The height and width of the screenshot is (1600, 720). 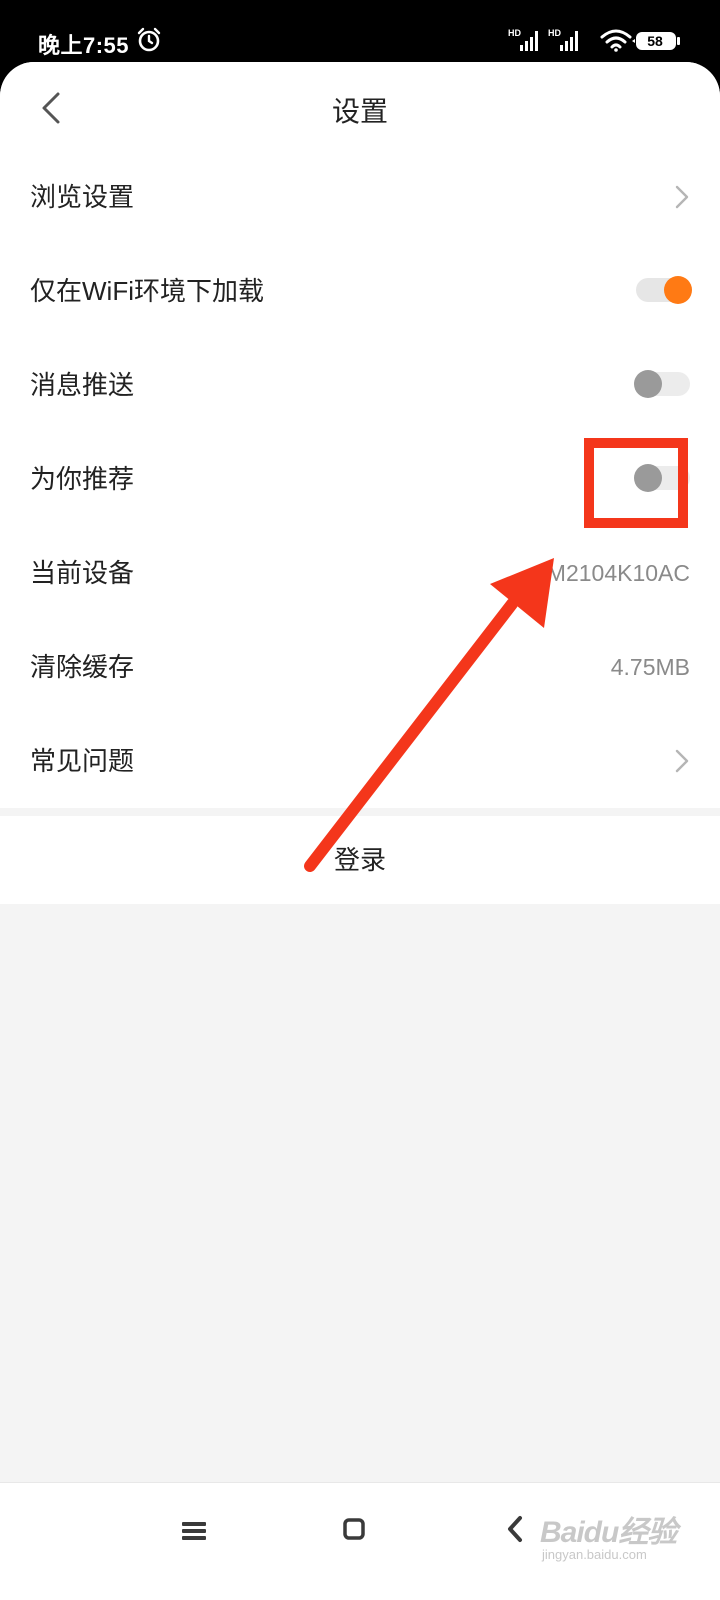 What do you see at coordinates (594, 1554) in the screenshot?
I see `watermark-url: jingyan.baidu.com` at bounding box center [594, 1554].